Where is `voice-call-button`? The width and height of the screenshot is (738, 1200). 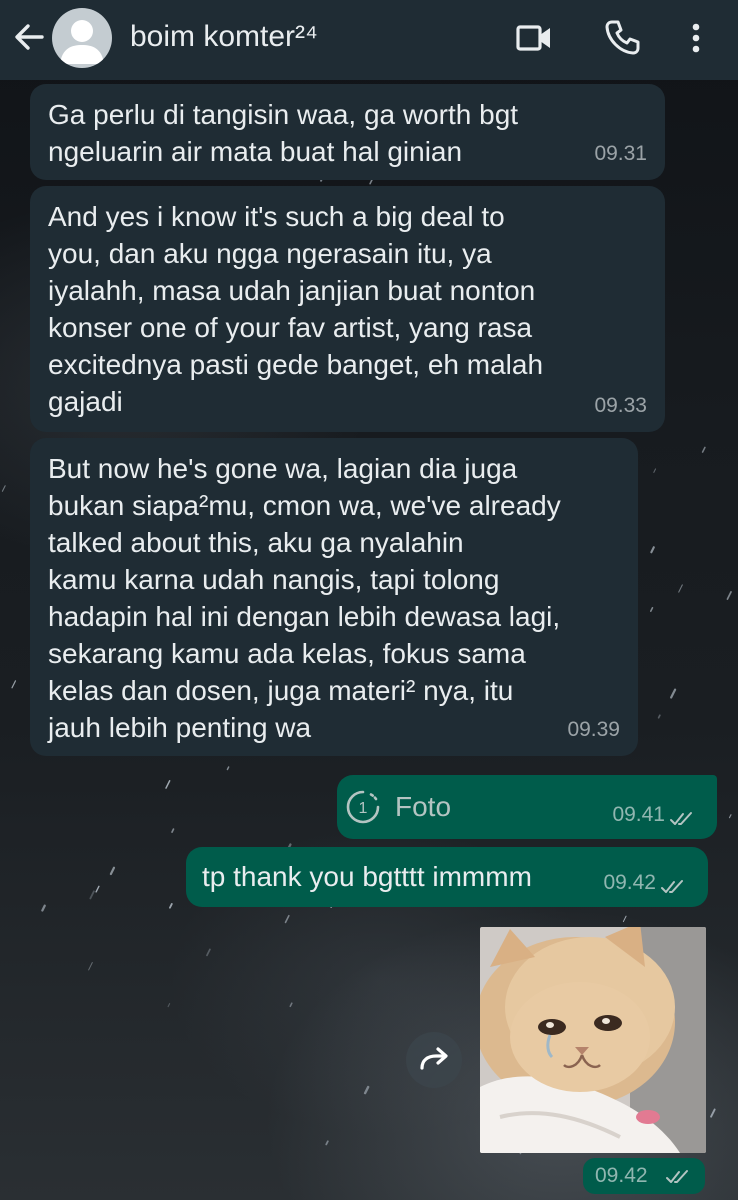 voice-call-button is located at coordinates (622, 38).